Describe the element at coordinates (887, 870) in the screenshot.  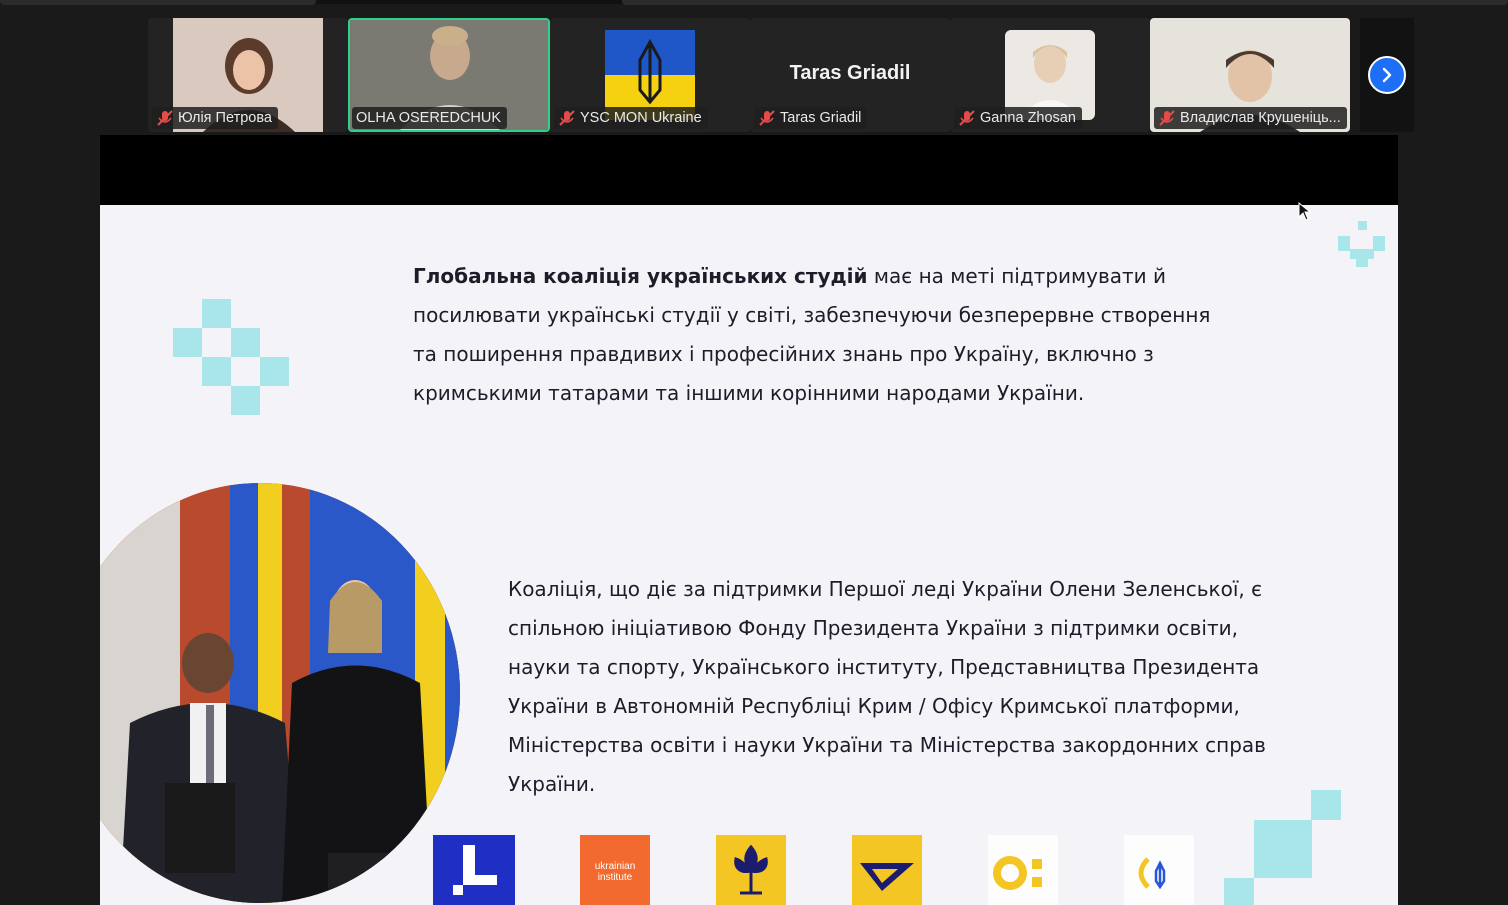
I see `mon-ukraine-logo` at that location.